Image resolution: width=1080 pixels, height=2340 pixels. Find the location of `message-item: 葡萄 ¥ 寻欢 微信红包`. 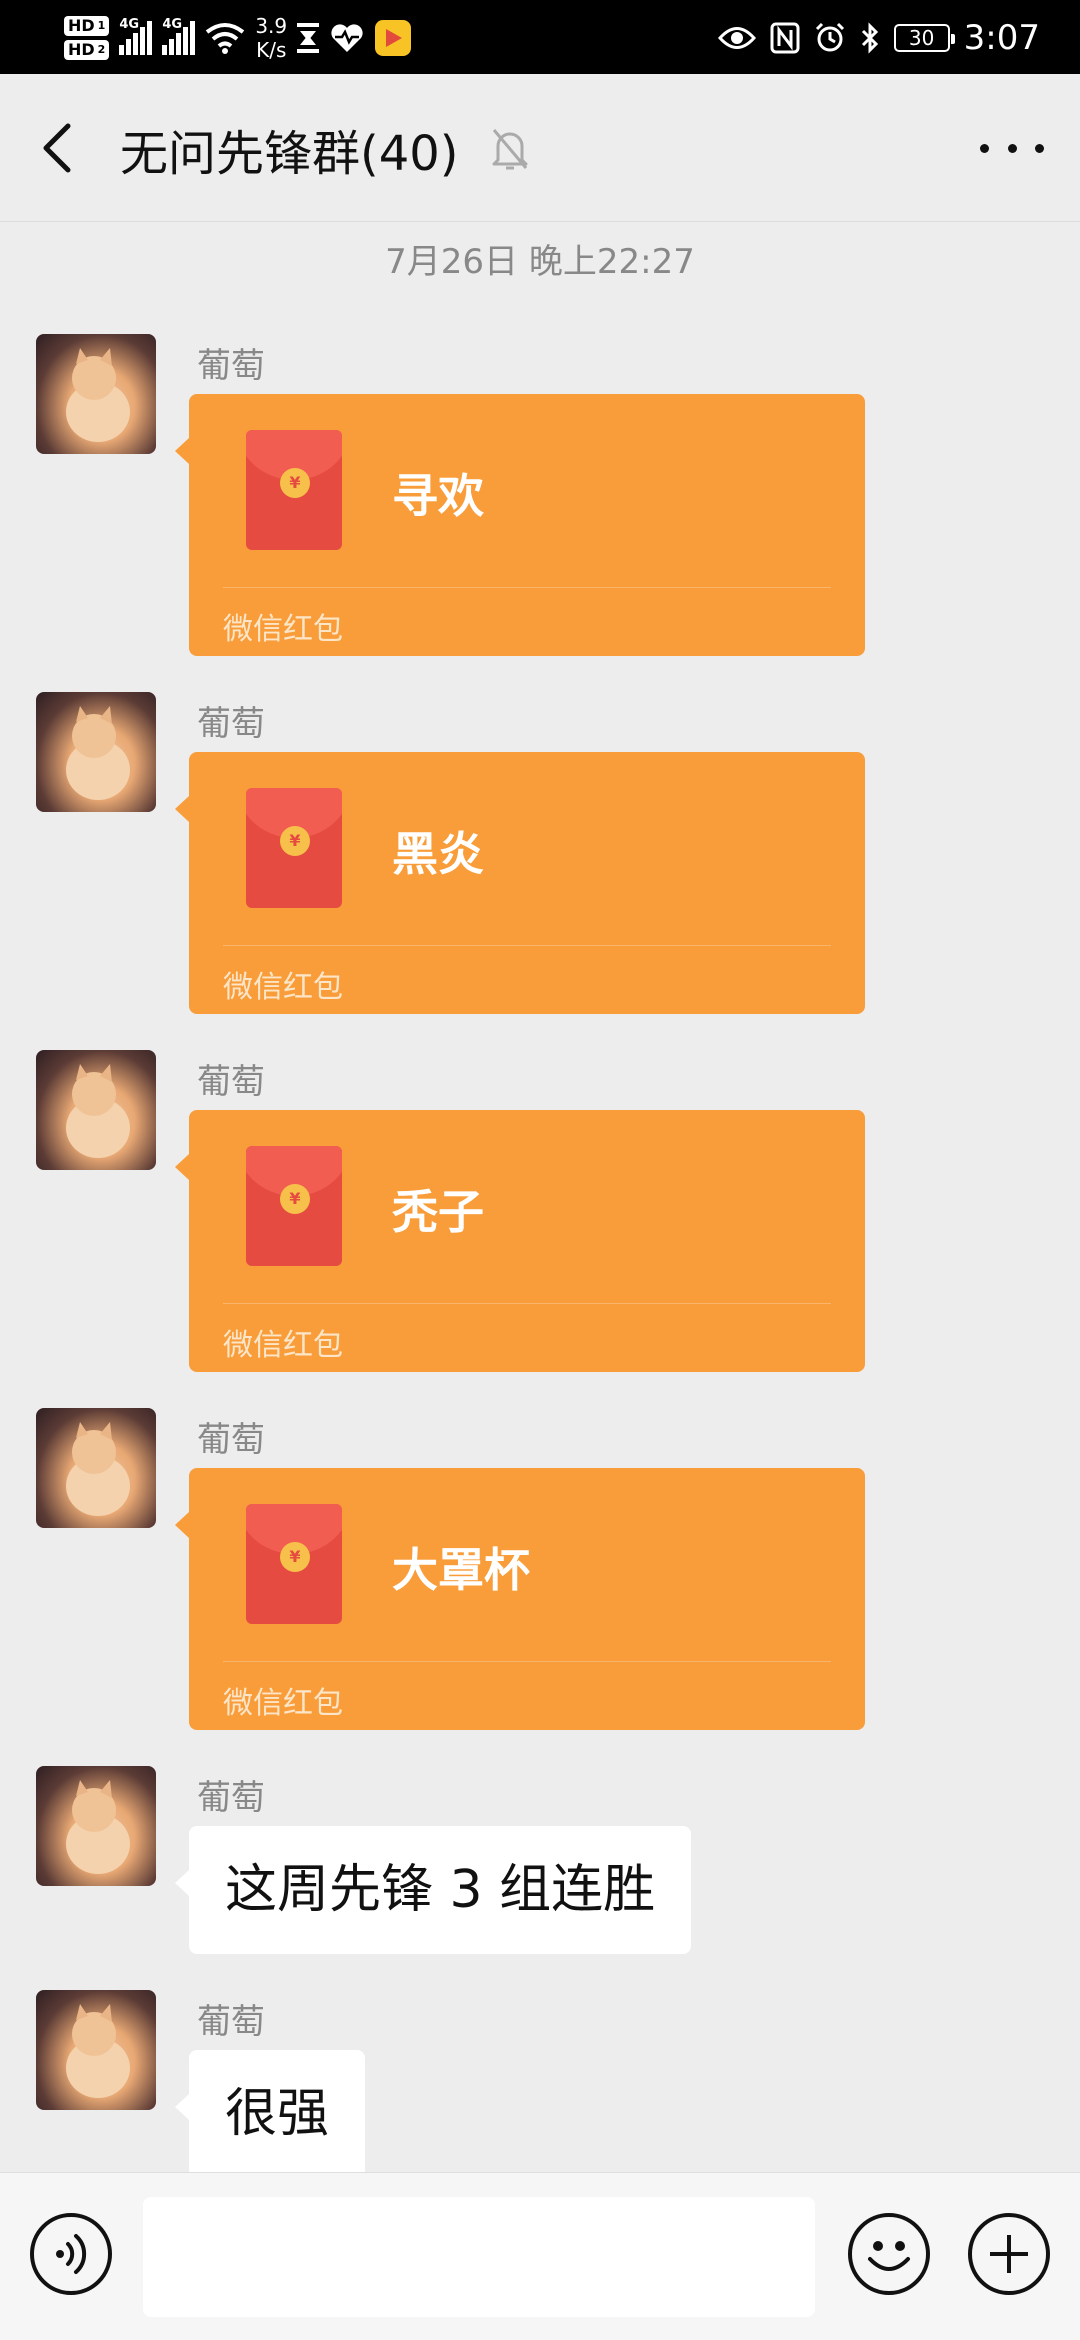

message-item: 葡萄 ¥ 寻欢 微信红包 is located at coordinates (536, 499).